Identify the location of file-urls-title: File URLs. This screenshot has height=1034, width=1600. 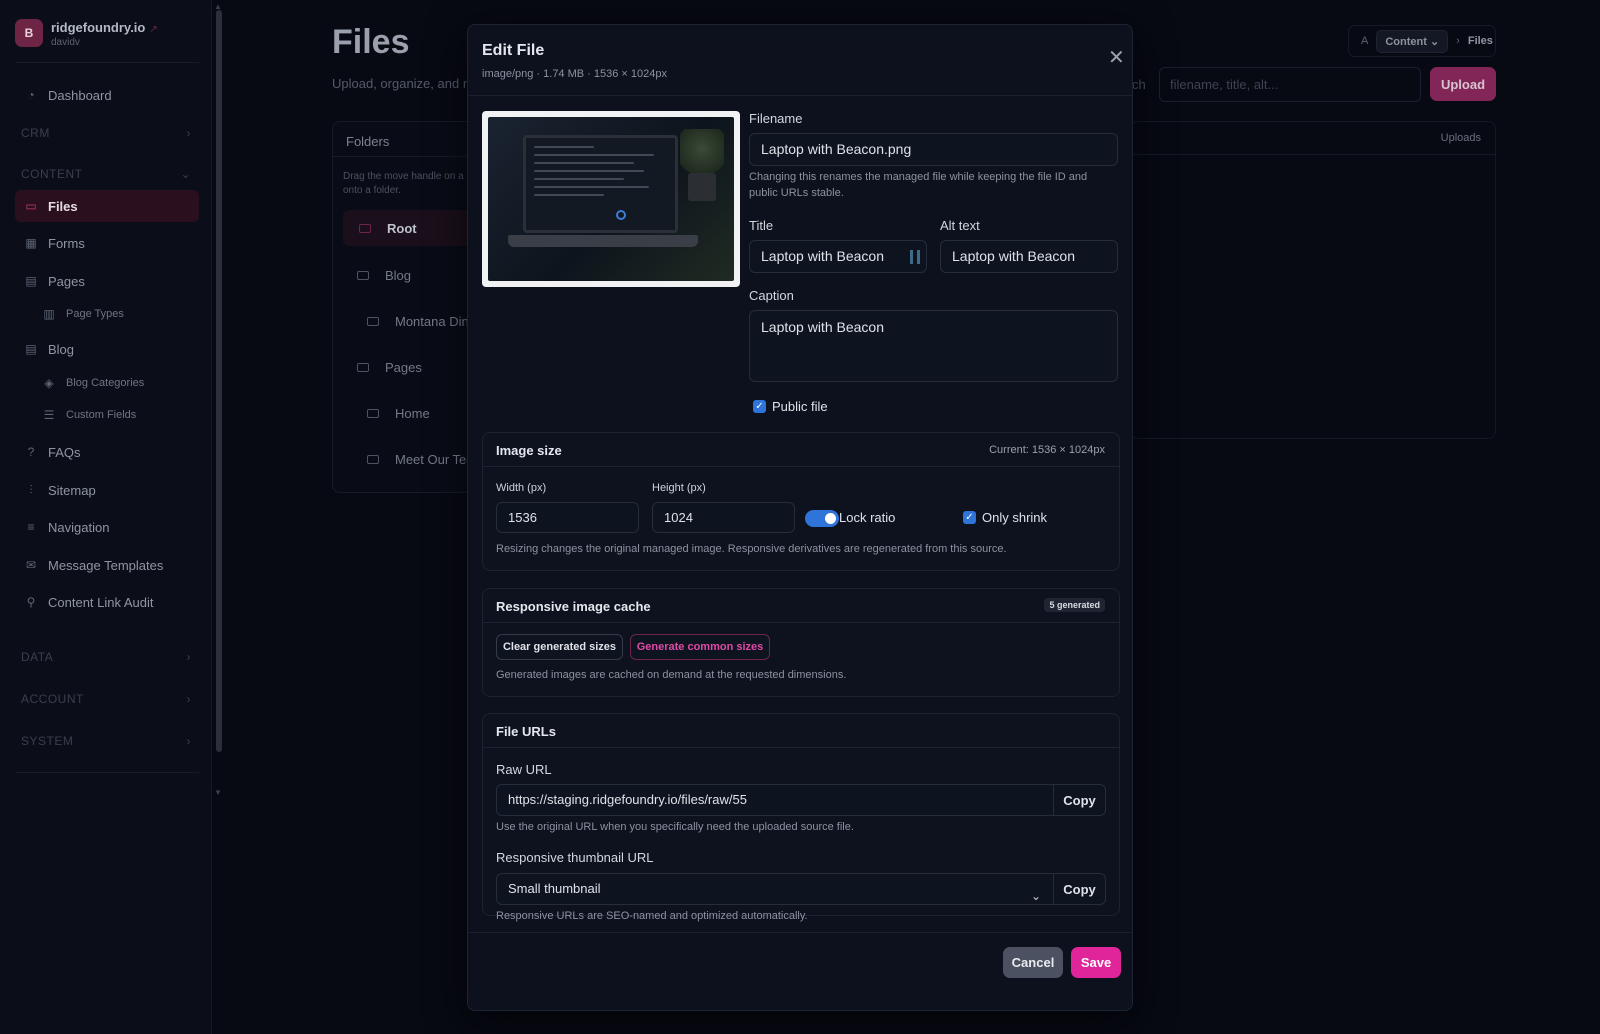
(526, 731).